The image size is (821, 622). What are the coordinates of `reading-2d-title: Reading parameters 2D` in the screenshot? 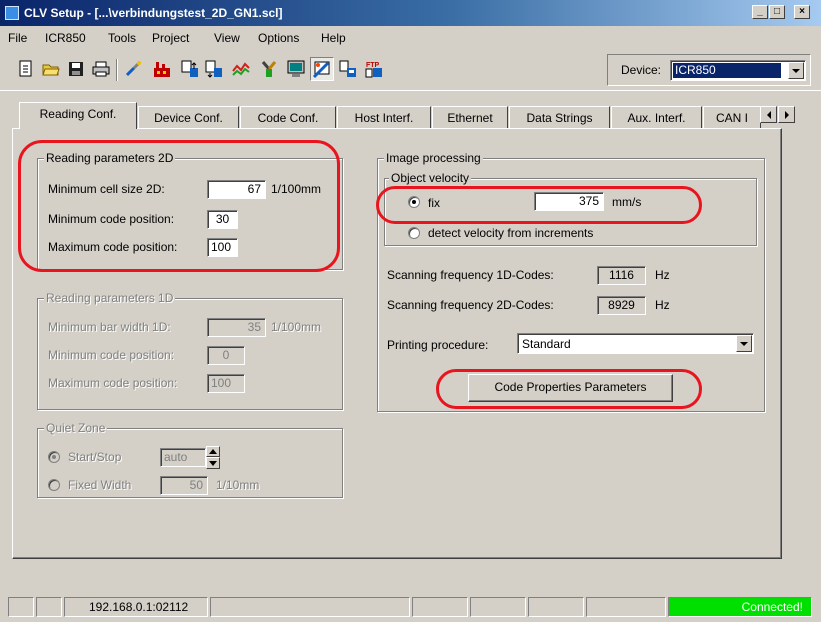 It's located at (110, 158).